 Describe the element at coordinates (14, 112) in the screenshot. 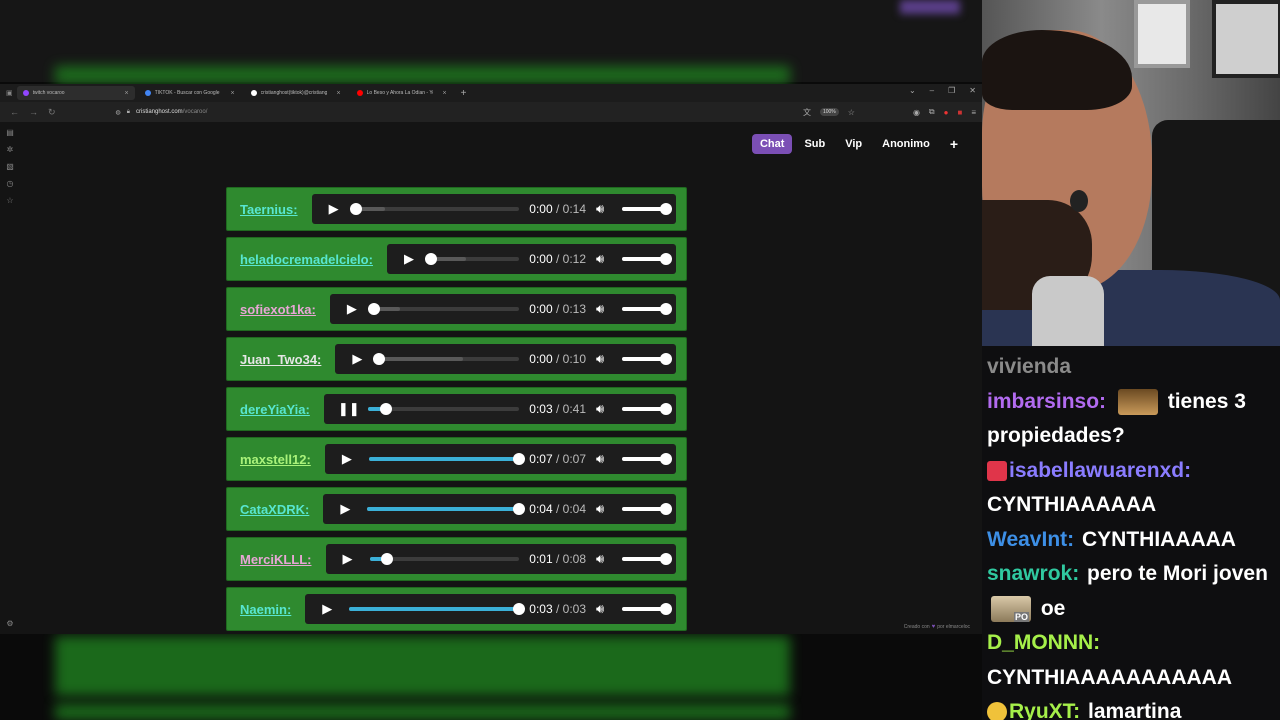

I see `back-icon: ←` at that location.